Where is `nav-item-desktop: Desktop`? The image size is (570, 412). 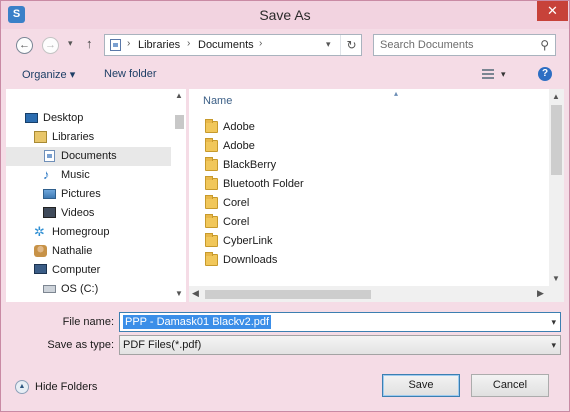 nav-item-desktop: Desktop is located at coordinates (88, 118).